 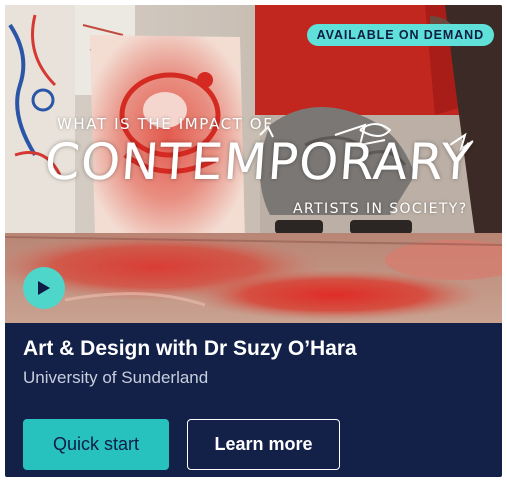 What do you see at coordinates (165, 124) in the screenshot?
I see `hero-title-line-1: WHAT IS THE IMPACT OF` at bounding box center [165, 124].